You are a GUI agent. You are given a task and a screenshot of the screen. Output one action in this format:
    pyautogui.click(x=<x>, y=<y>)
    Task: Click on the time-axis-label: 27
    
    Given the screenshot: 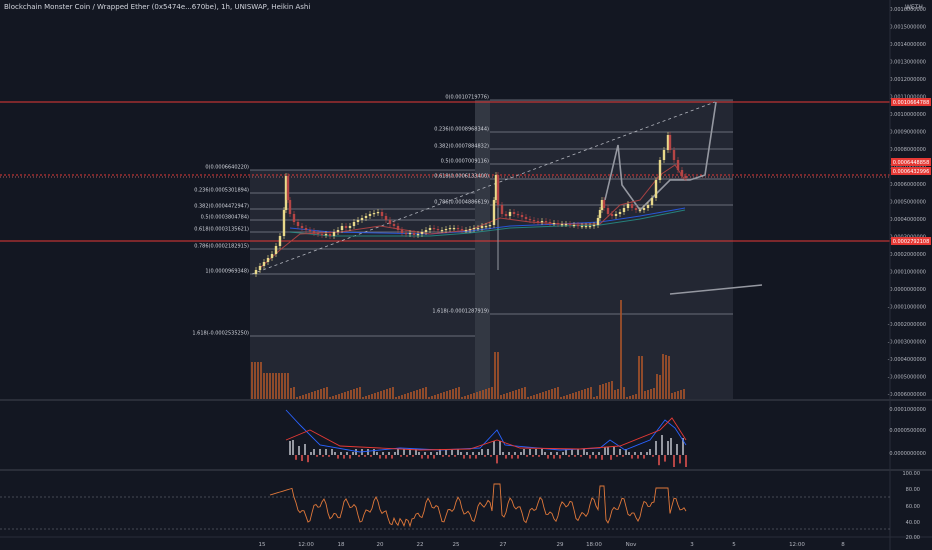 What is the action you would take?
    pyautogui.click(x=503, y=545)
    